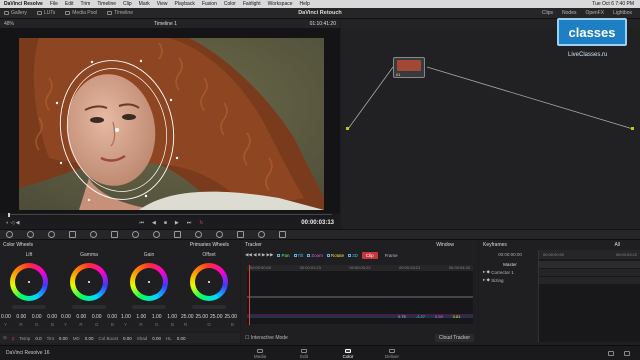  I want to click on md-value: 0.00, so click(89, 338).